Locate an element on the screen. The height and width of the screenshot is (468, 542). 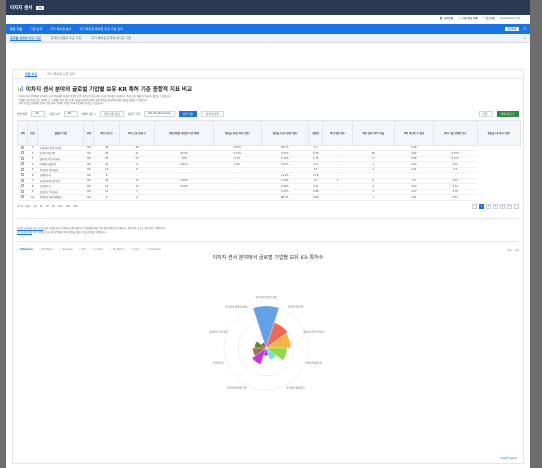
chart-tab: ▢ 2D Scatter is located at coordinates (153, 249).